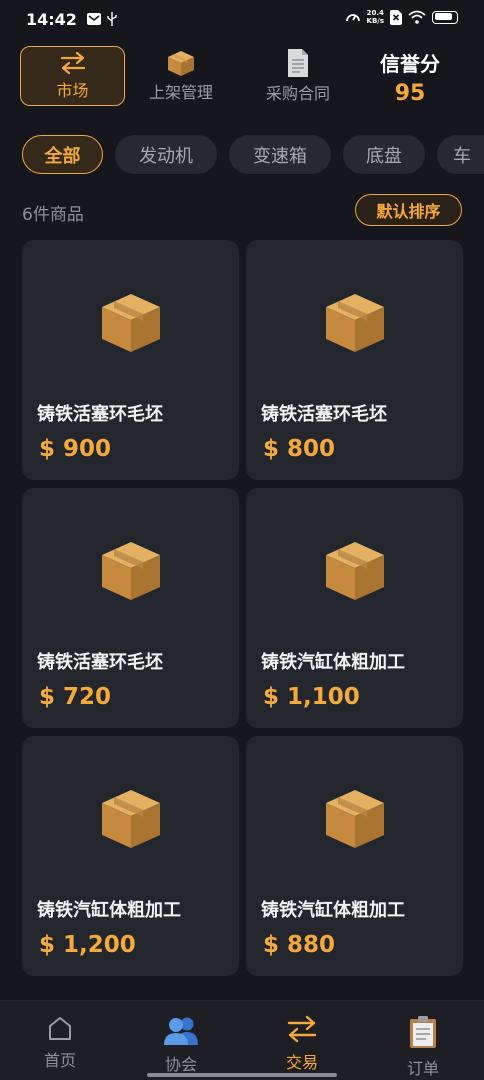 The height and width of the screenshot is (1080, 484). I want to click on net-speed-unit: KB/s, so click(375, 21).